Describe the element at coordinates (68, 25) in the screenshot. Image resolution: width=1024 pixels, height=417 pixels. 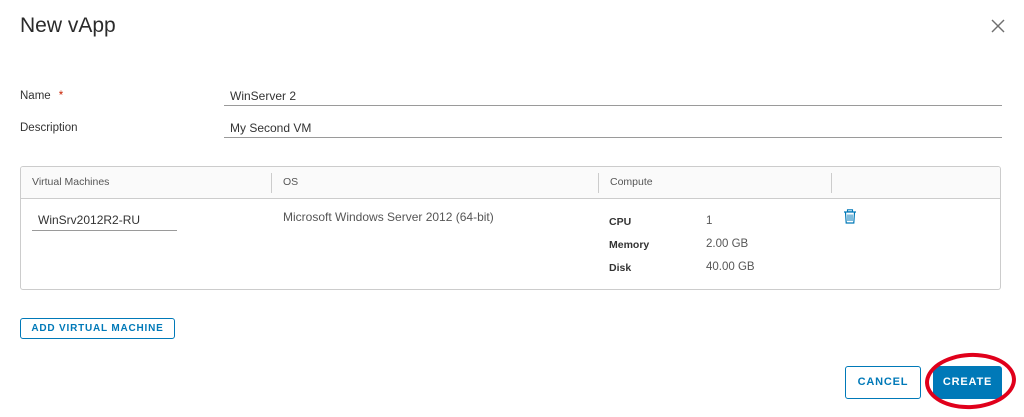
I see `dialog-title: New vApp` at that location.